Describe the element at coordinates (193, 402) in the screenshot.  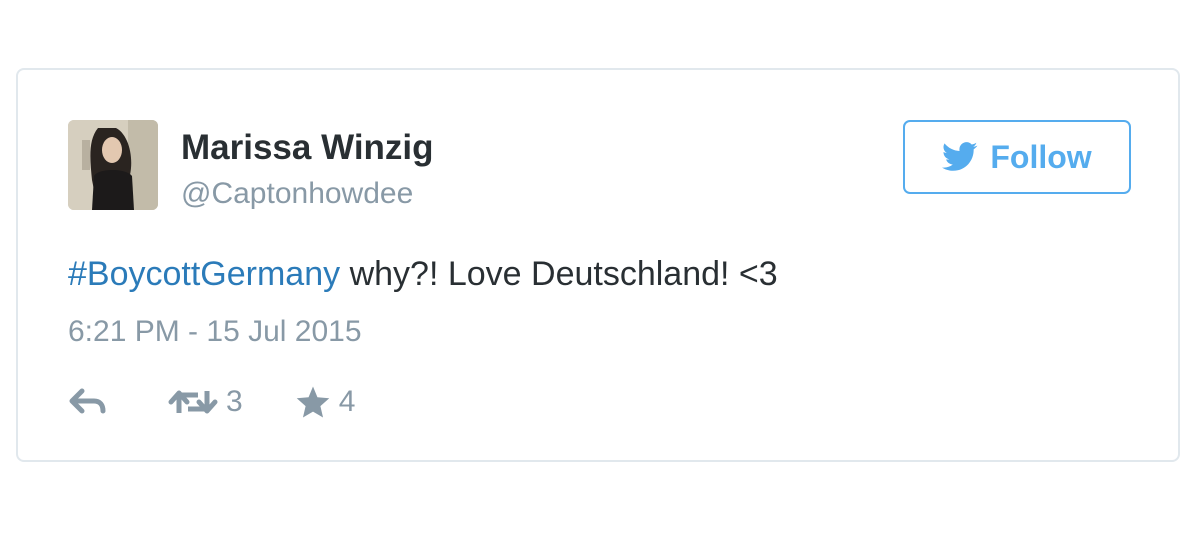
I see `retweet-icon` at that location.